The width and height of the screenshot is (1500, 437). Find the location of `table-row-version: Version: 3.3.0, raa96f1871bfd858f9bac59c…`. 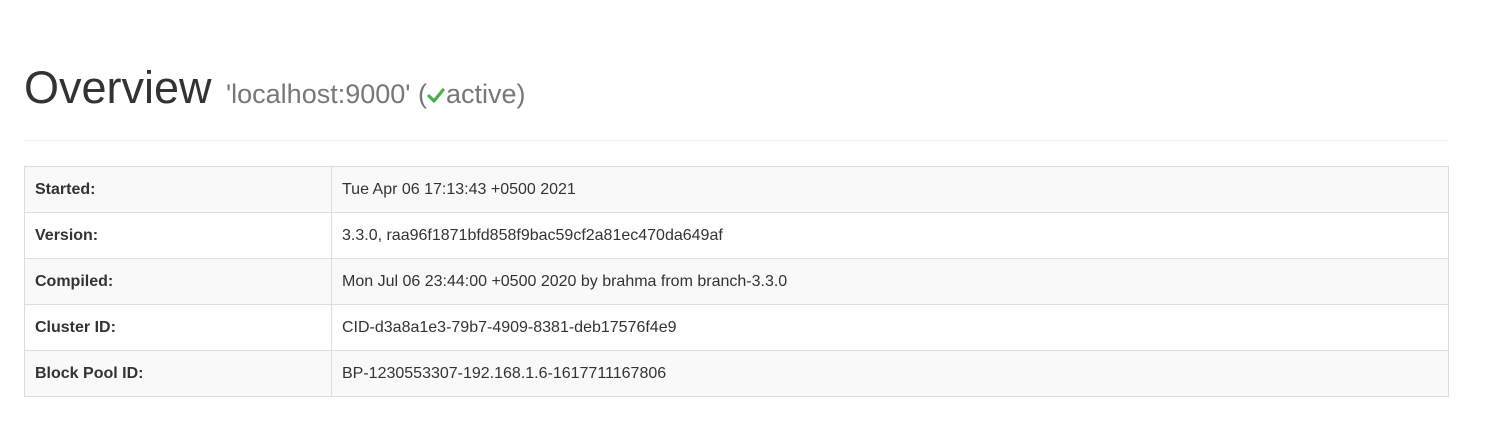

table-row-version: Version: 3.3.0, raa96f1871bfd858f9bac59c… is located at coordinates (736, 235).